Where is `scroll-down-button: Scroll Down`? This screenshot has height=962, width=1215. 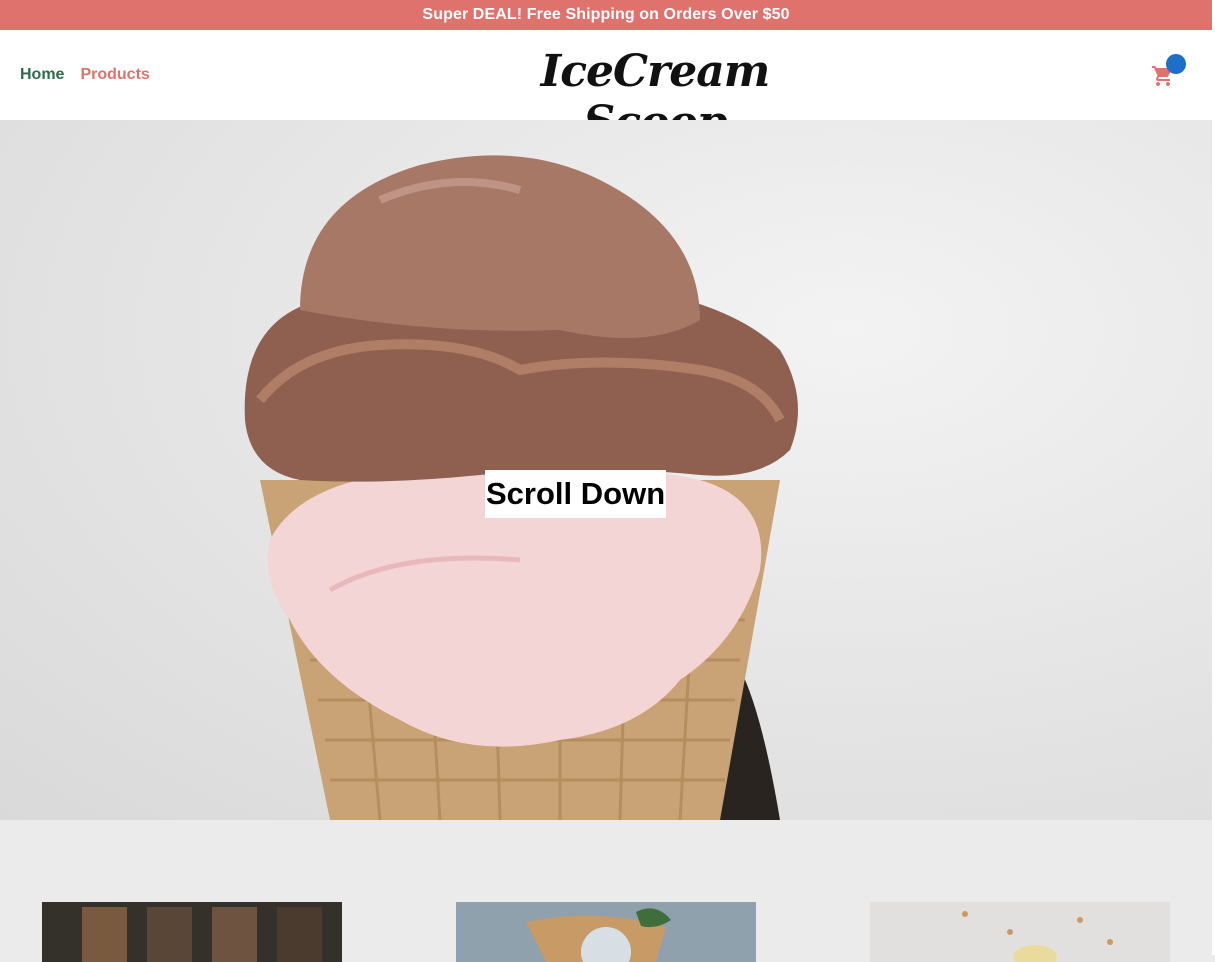
scroll-down-button: Scroll Down is located at coordinates (576, 494).